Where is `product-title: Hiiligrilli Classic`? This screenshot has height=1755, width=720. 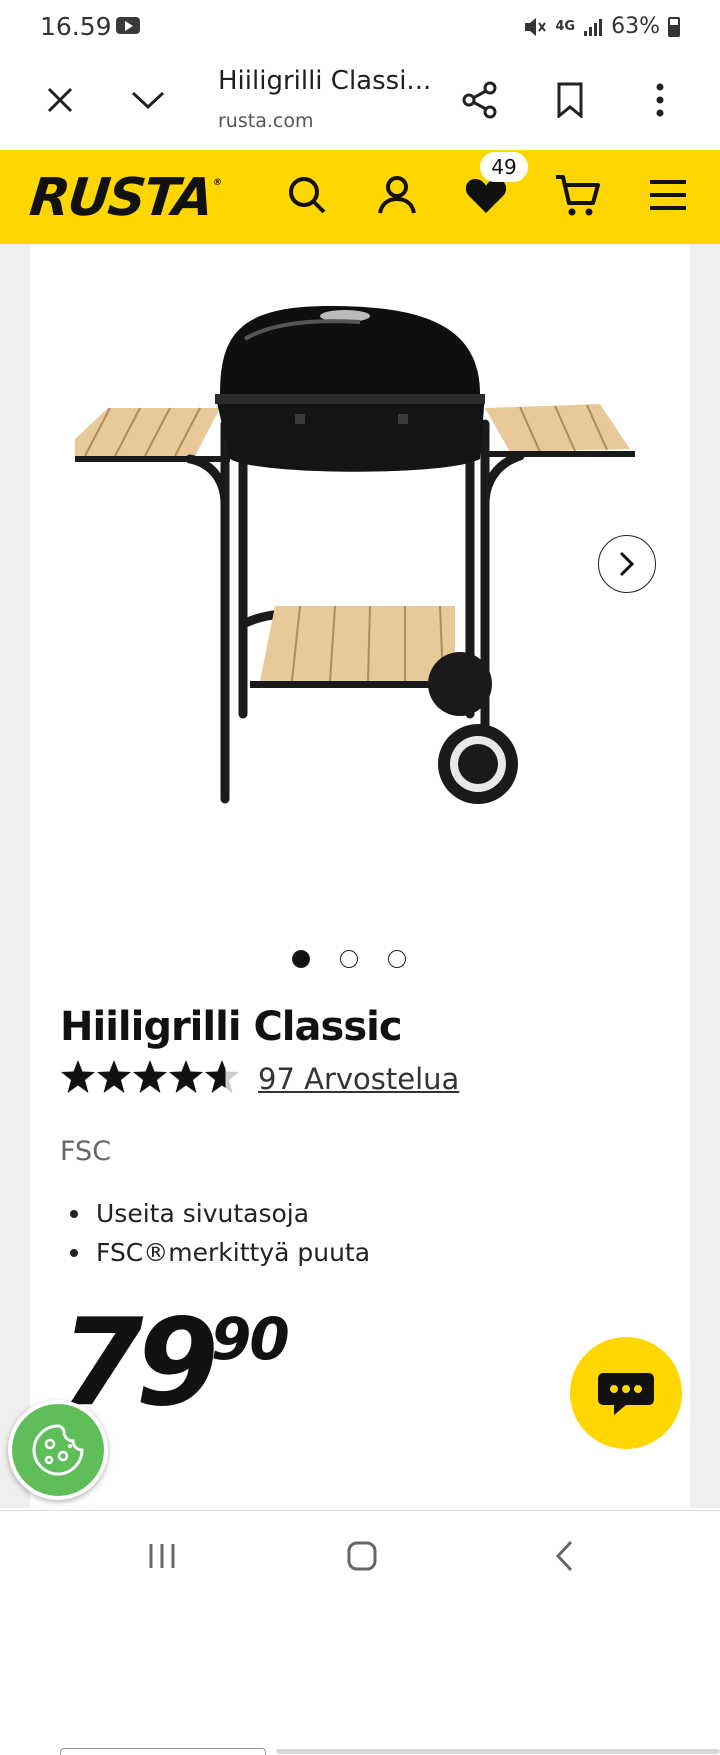 product-title: Hiiligrilli Classic is located at coordinates (231, 1027).